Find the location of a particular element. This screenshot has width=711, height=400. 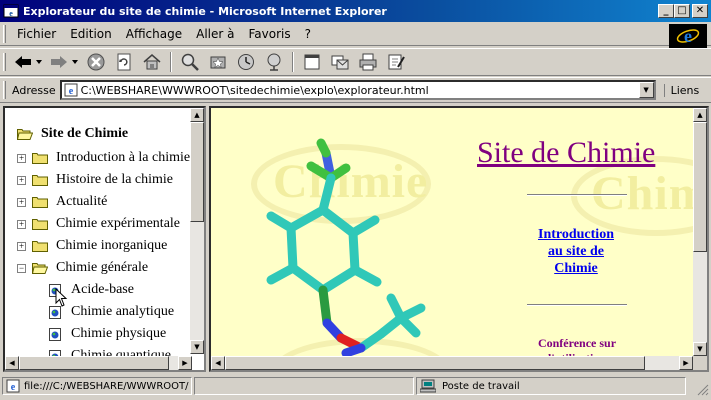

tree-root: Site de Chimie is located at coordinates (72, 134).